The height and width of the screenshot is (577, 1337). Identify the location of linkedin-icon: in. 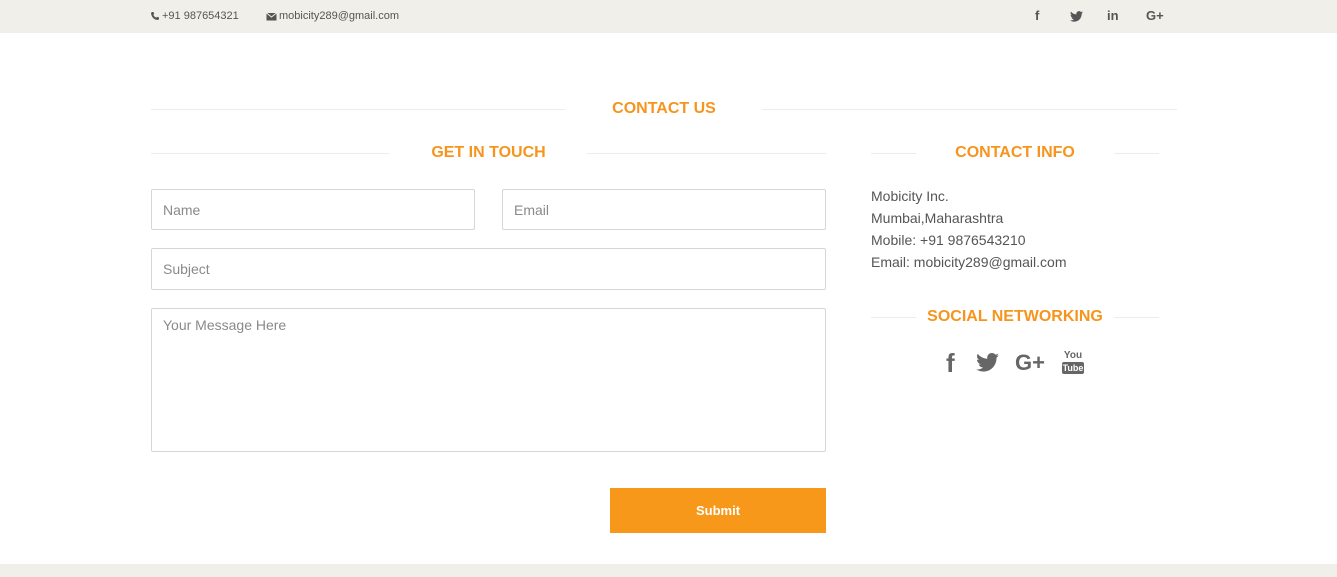
(1113, 16).